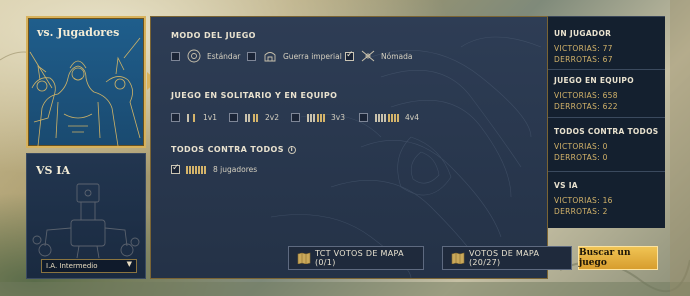  I want to click on imperial-war-checkbox, so click(251, 56).